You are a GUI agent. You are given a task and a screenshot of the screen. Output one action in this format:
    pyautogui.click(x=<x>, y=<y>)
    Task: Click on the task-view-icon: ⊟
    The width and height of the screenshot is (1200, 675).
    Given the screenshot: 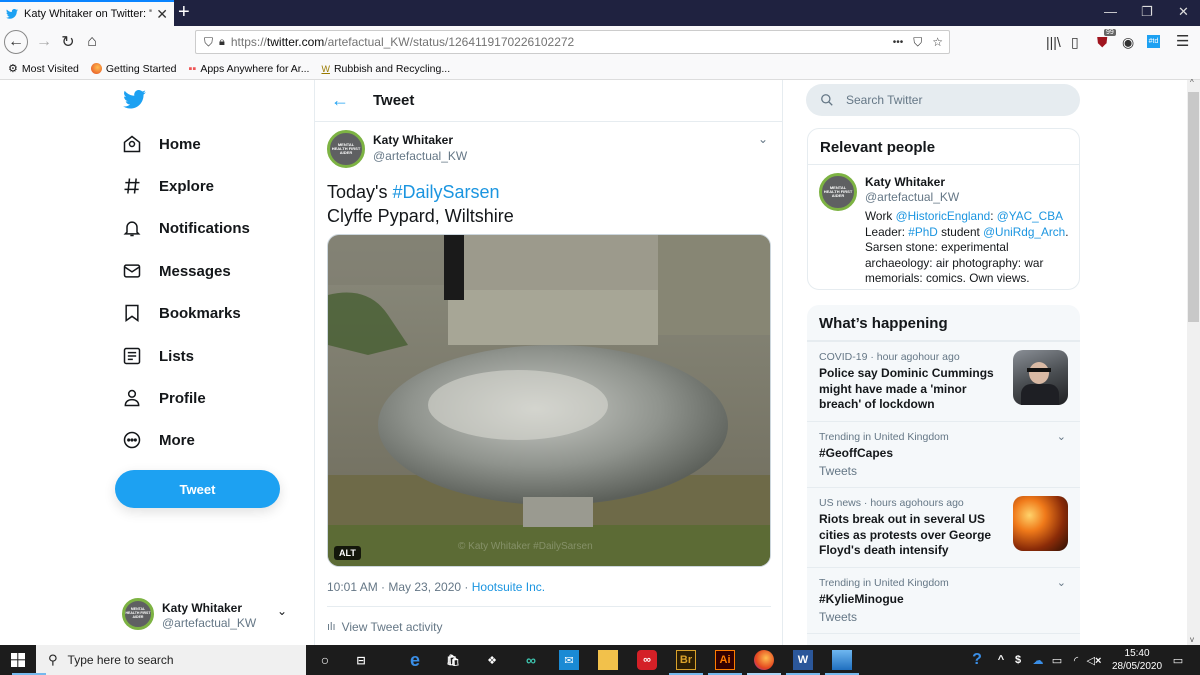 What is the action you would take?
    pyautogui.click(x=361, y=660)
    